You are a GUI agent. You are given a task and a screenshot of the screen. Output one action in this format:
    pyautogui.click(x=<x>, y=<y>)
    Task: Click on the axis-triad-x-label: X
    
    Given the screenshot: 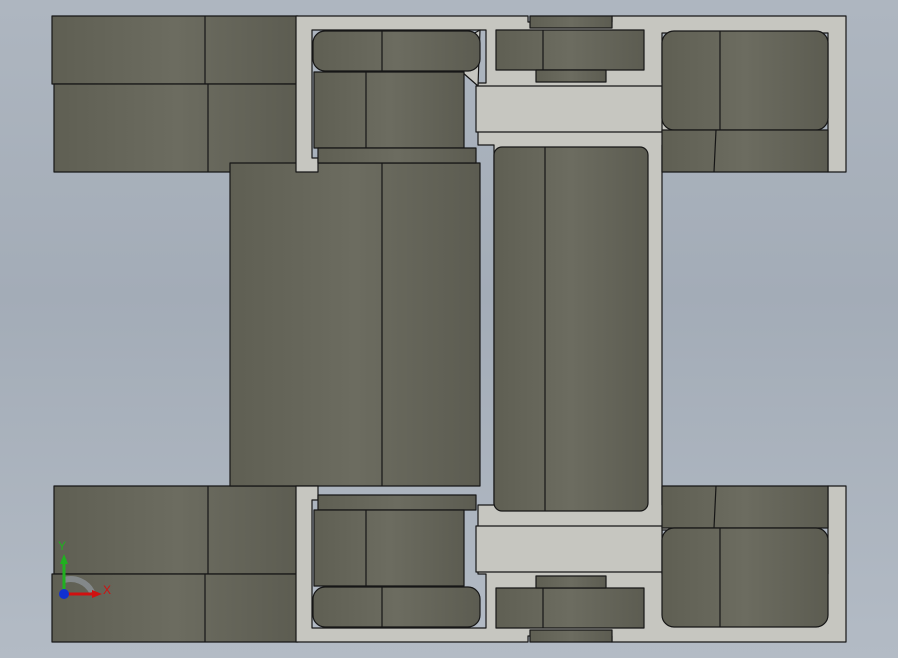 What is the action you would take?
    pyautogui.click(x=107, y=590)
    